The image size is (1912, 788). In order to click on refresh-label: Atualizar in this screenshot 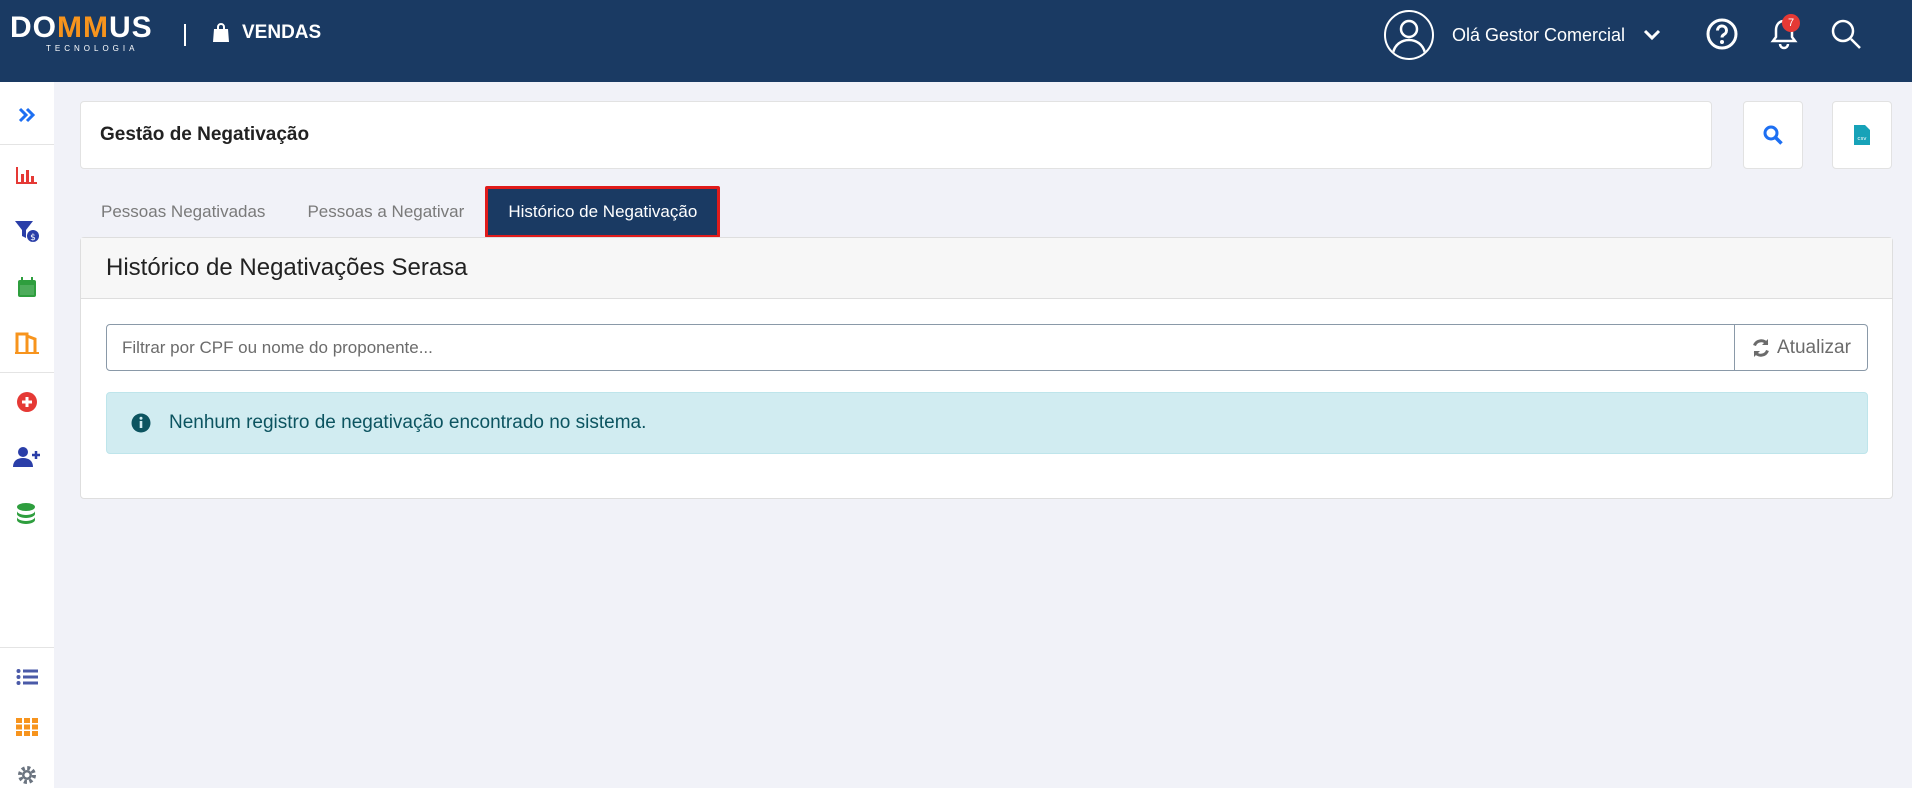, I will do `click(1814, 347)`.